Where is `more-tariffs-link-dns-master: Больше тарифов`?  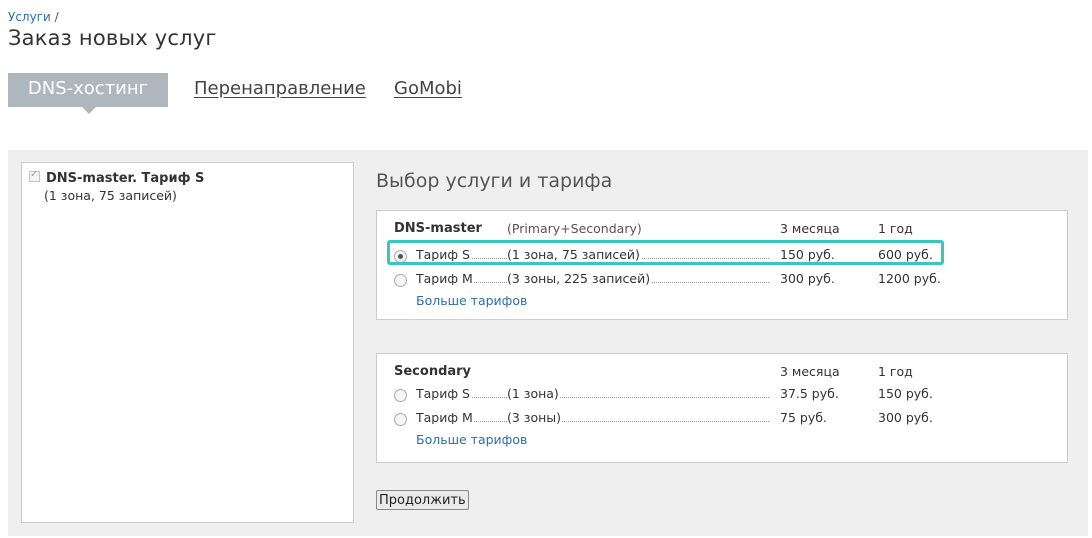
more-tariffs-link-dns-master: Больше тарифов is located at coordinates (471, 300).